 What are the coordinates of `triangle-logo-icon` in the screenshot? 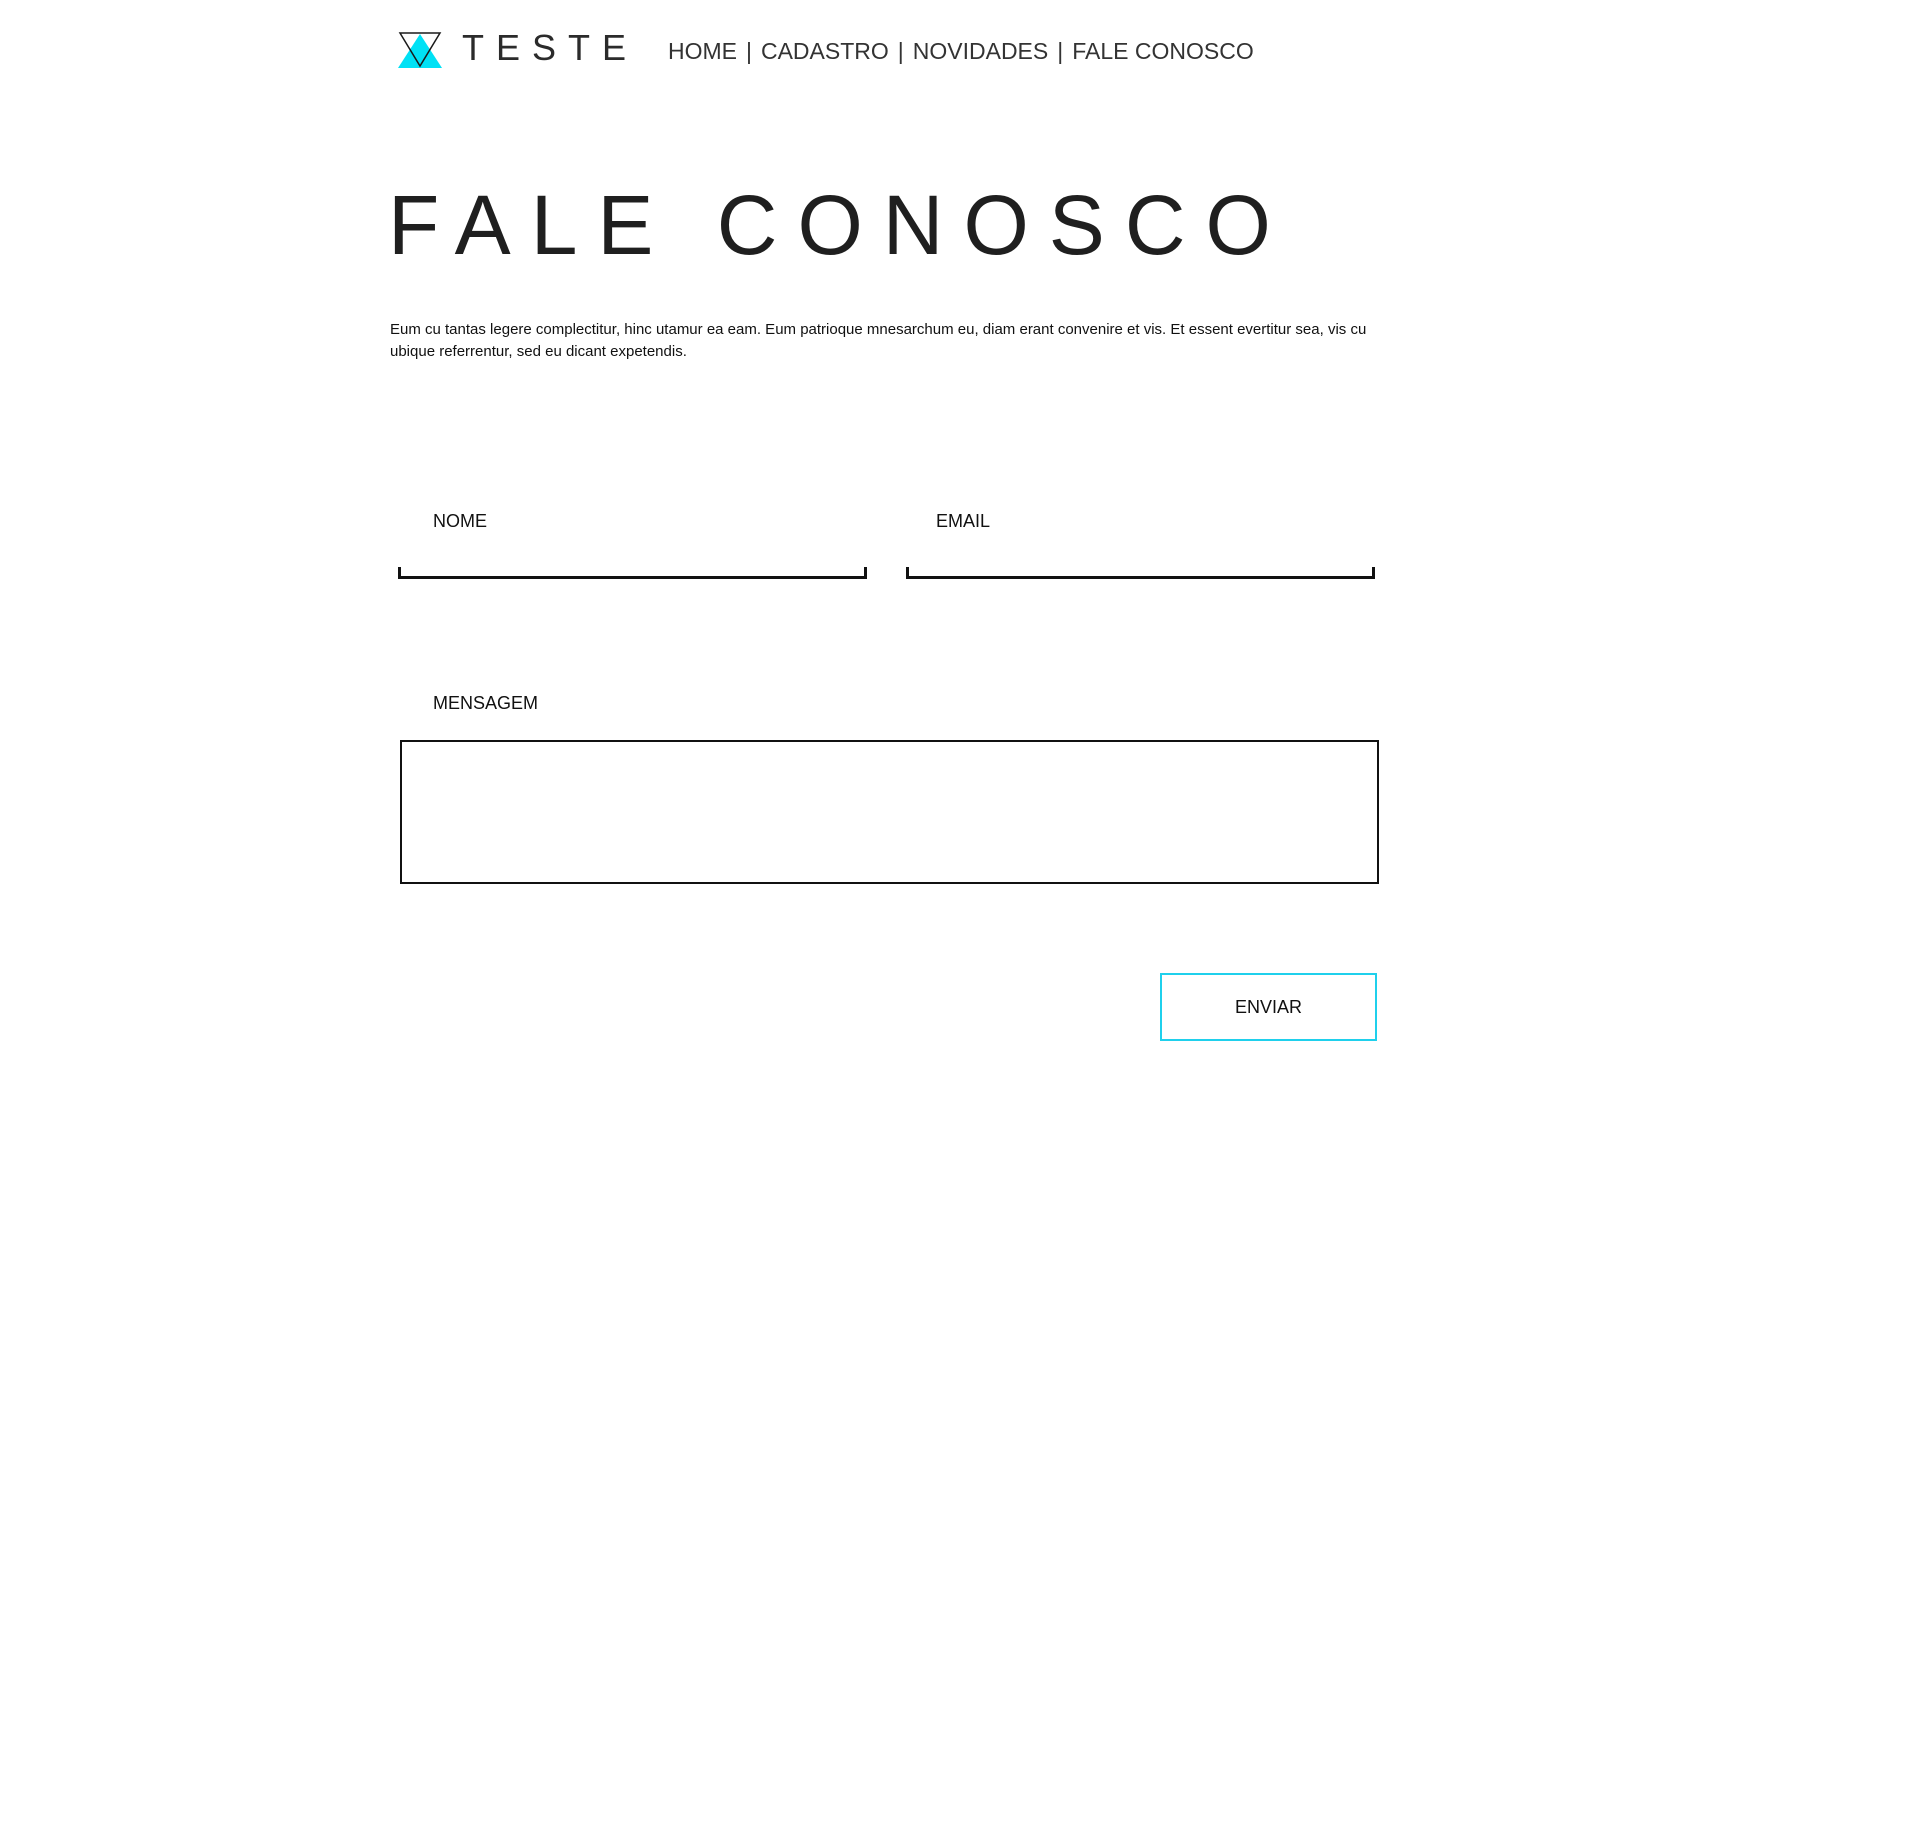 It's located at (420, 50).